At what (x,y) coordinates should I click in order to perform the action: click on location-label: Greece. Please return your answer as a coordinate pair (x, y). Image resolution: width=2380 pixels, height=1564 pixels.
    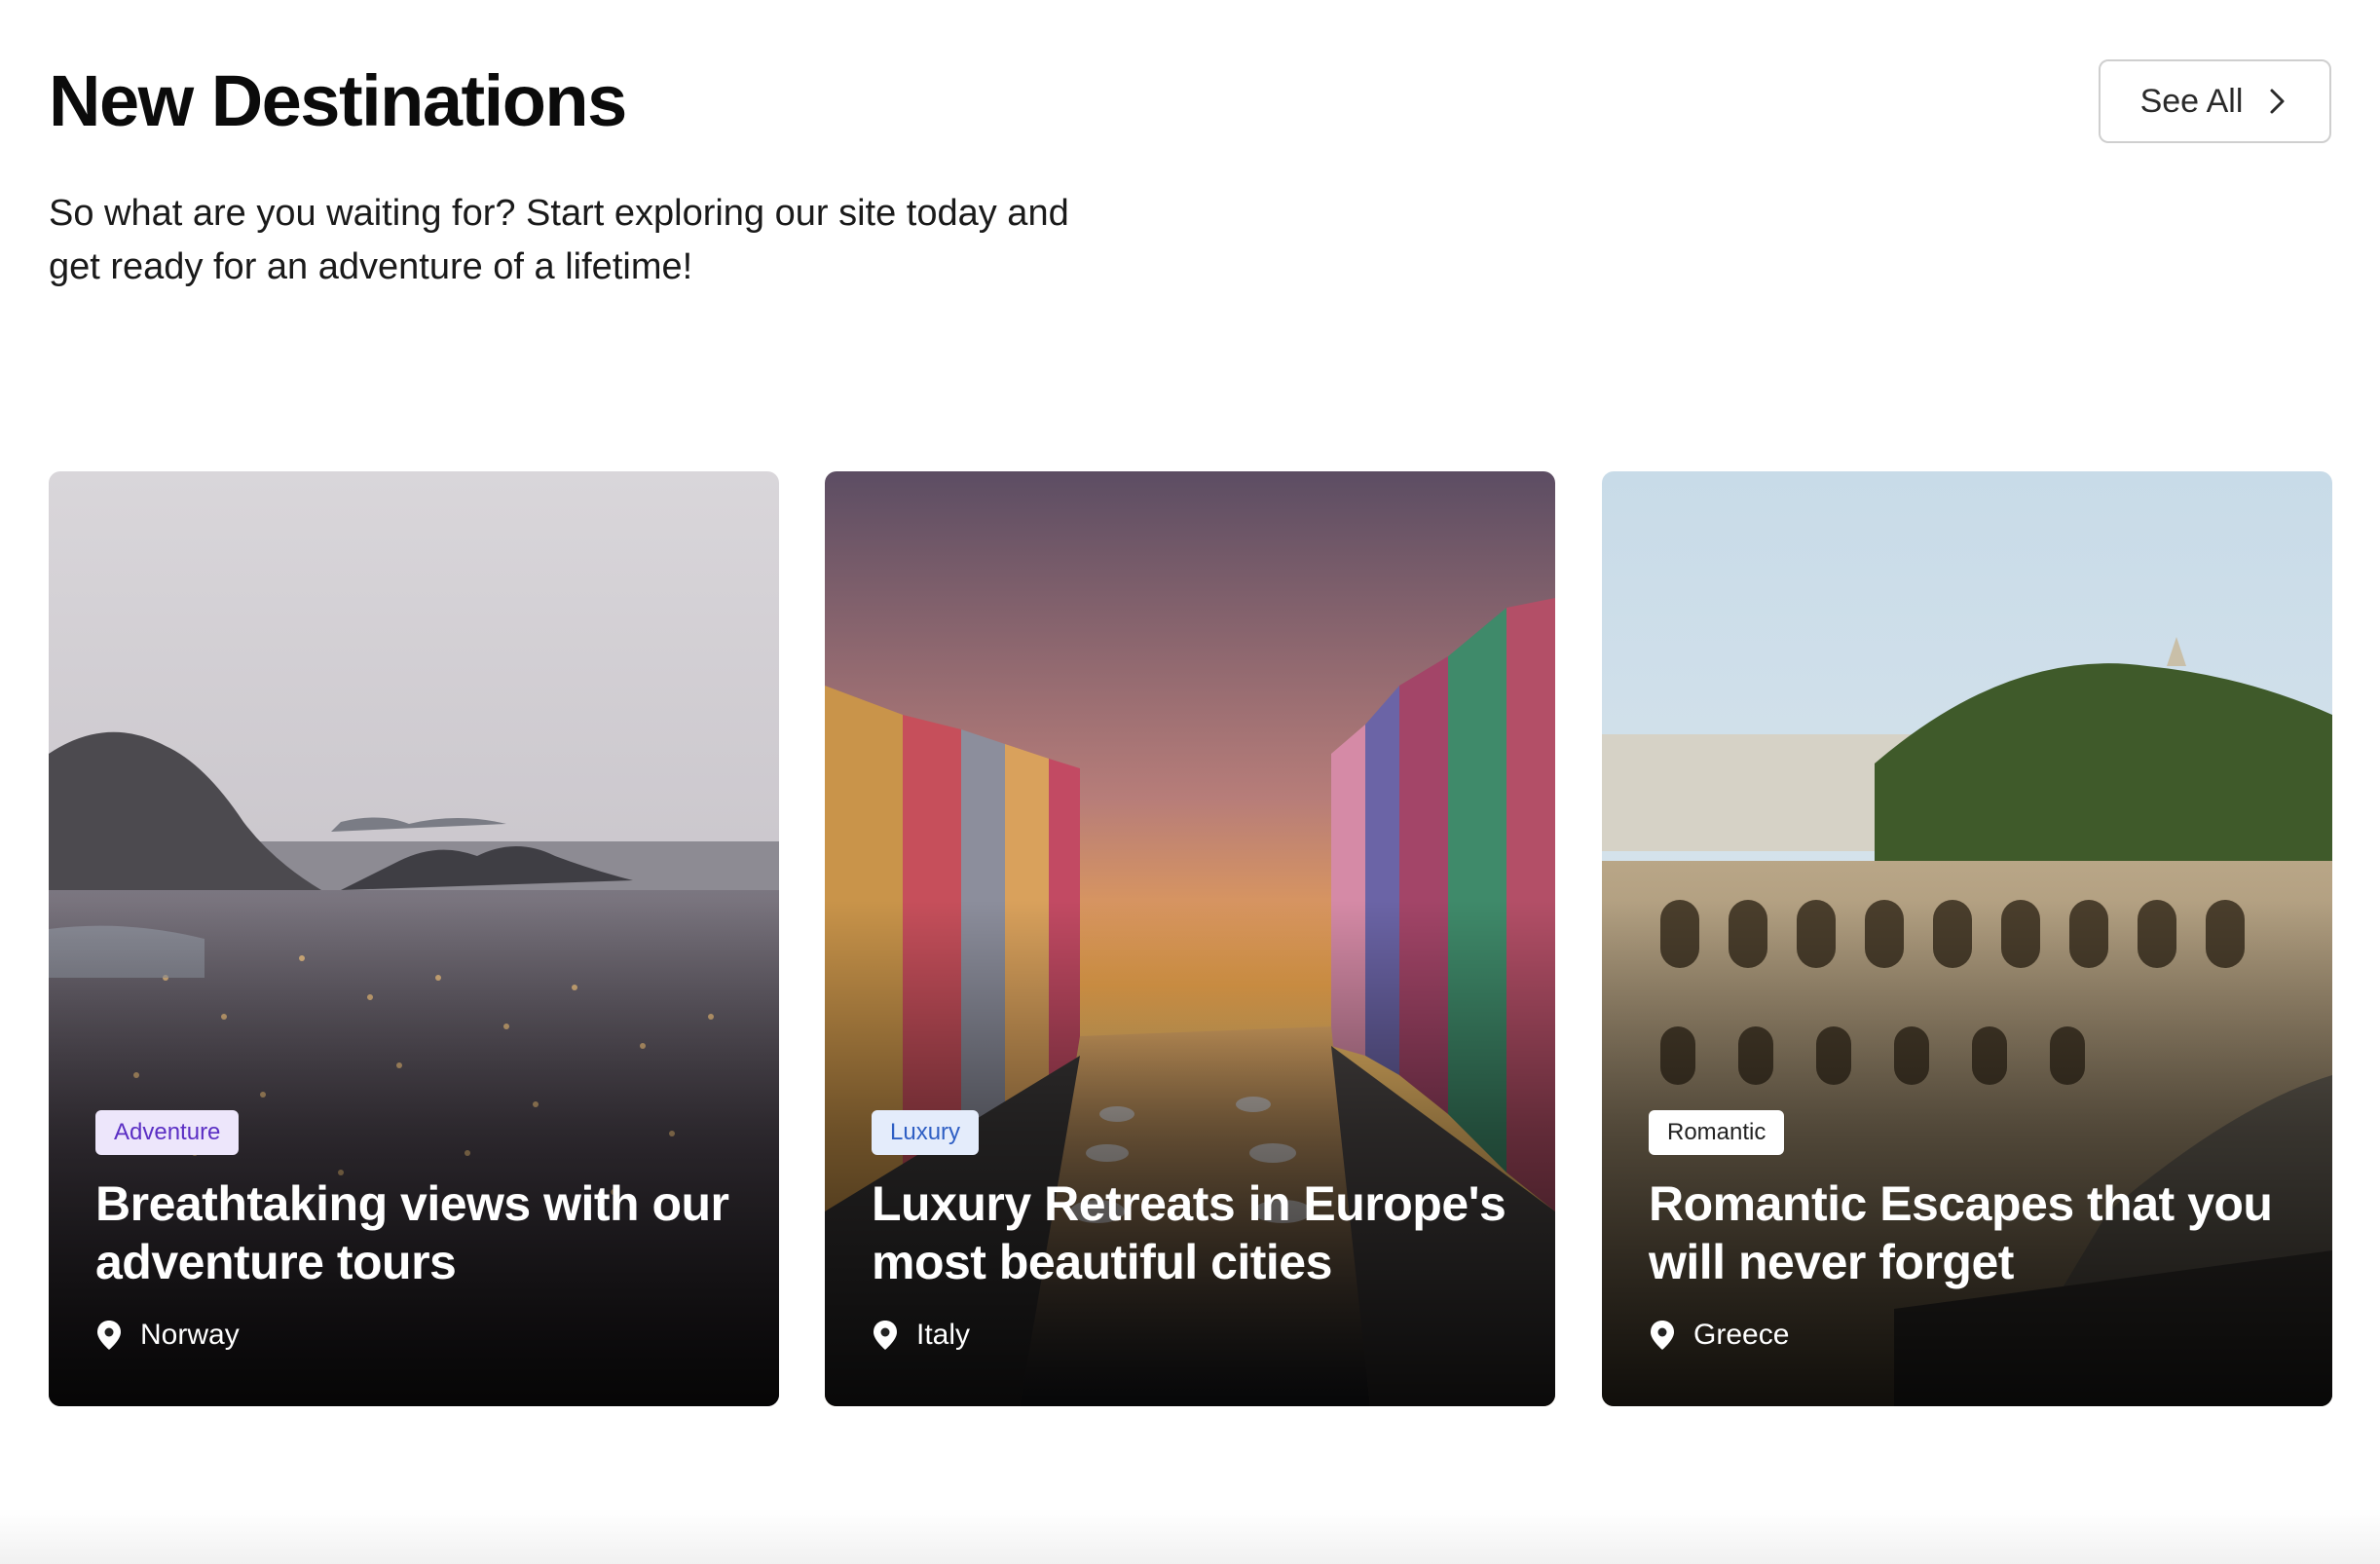
    Looking at the image, I should click on (1741, 1335).